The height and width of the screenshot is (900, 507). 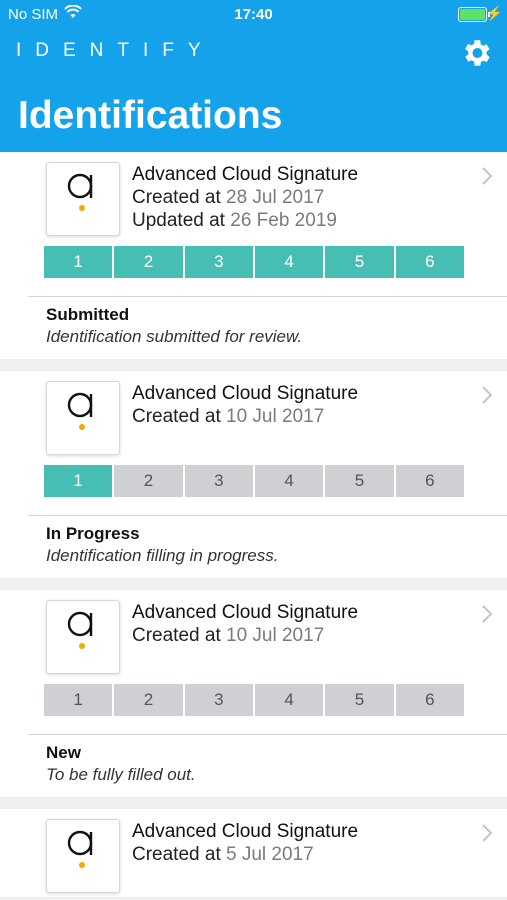 What do you see at coordinates (474, 14) in the screenshot?
I see `battery-icon` at bounding box center [474, 14].